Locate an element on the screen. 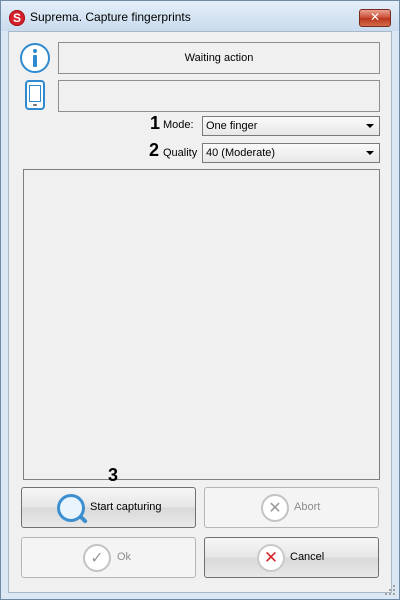  cancel-button: ✕ Cancel is located at coordinates (291, 557).